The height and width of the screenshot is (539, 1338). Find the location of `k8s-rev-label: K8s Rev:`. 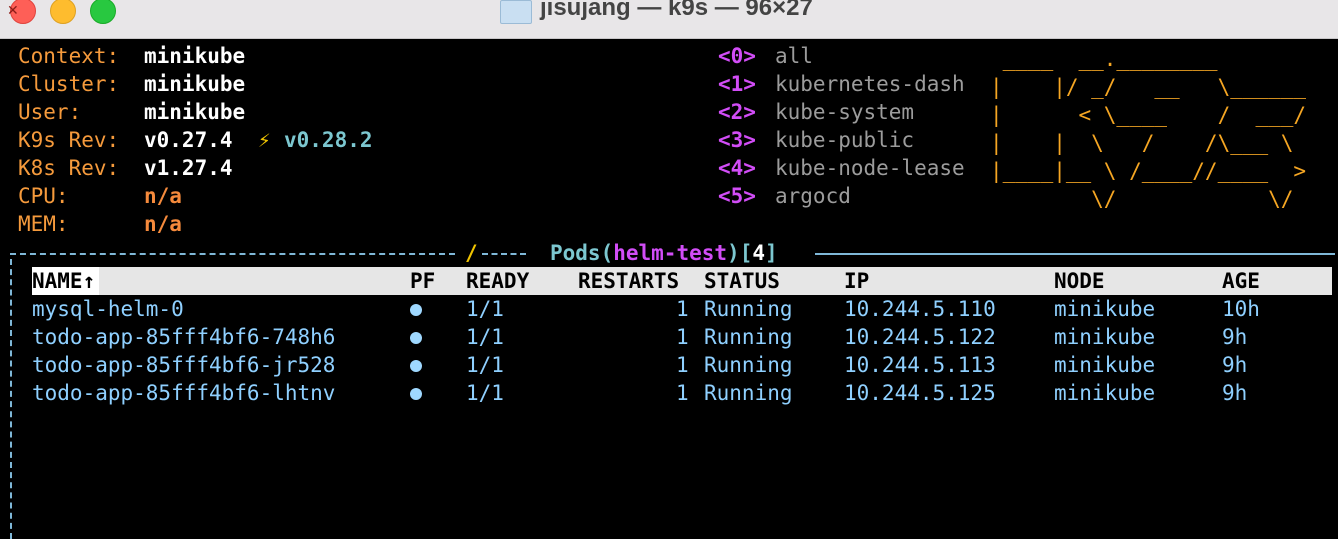

k8s-rev-label: K8s Rev: is located at coordinates (69, 168).